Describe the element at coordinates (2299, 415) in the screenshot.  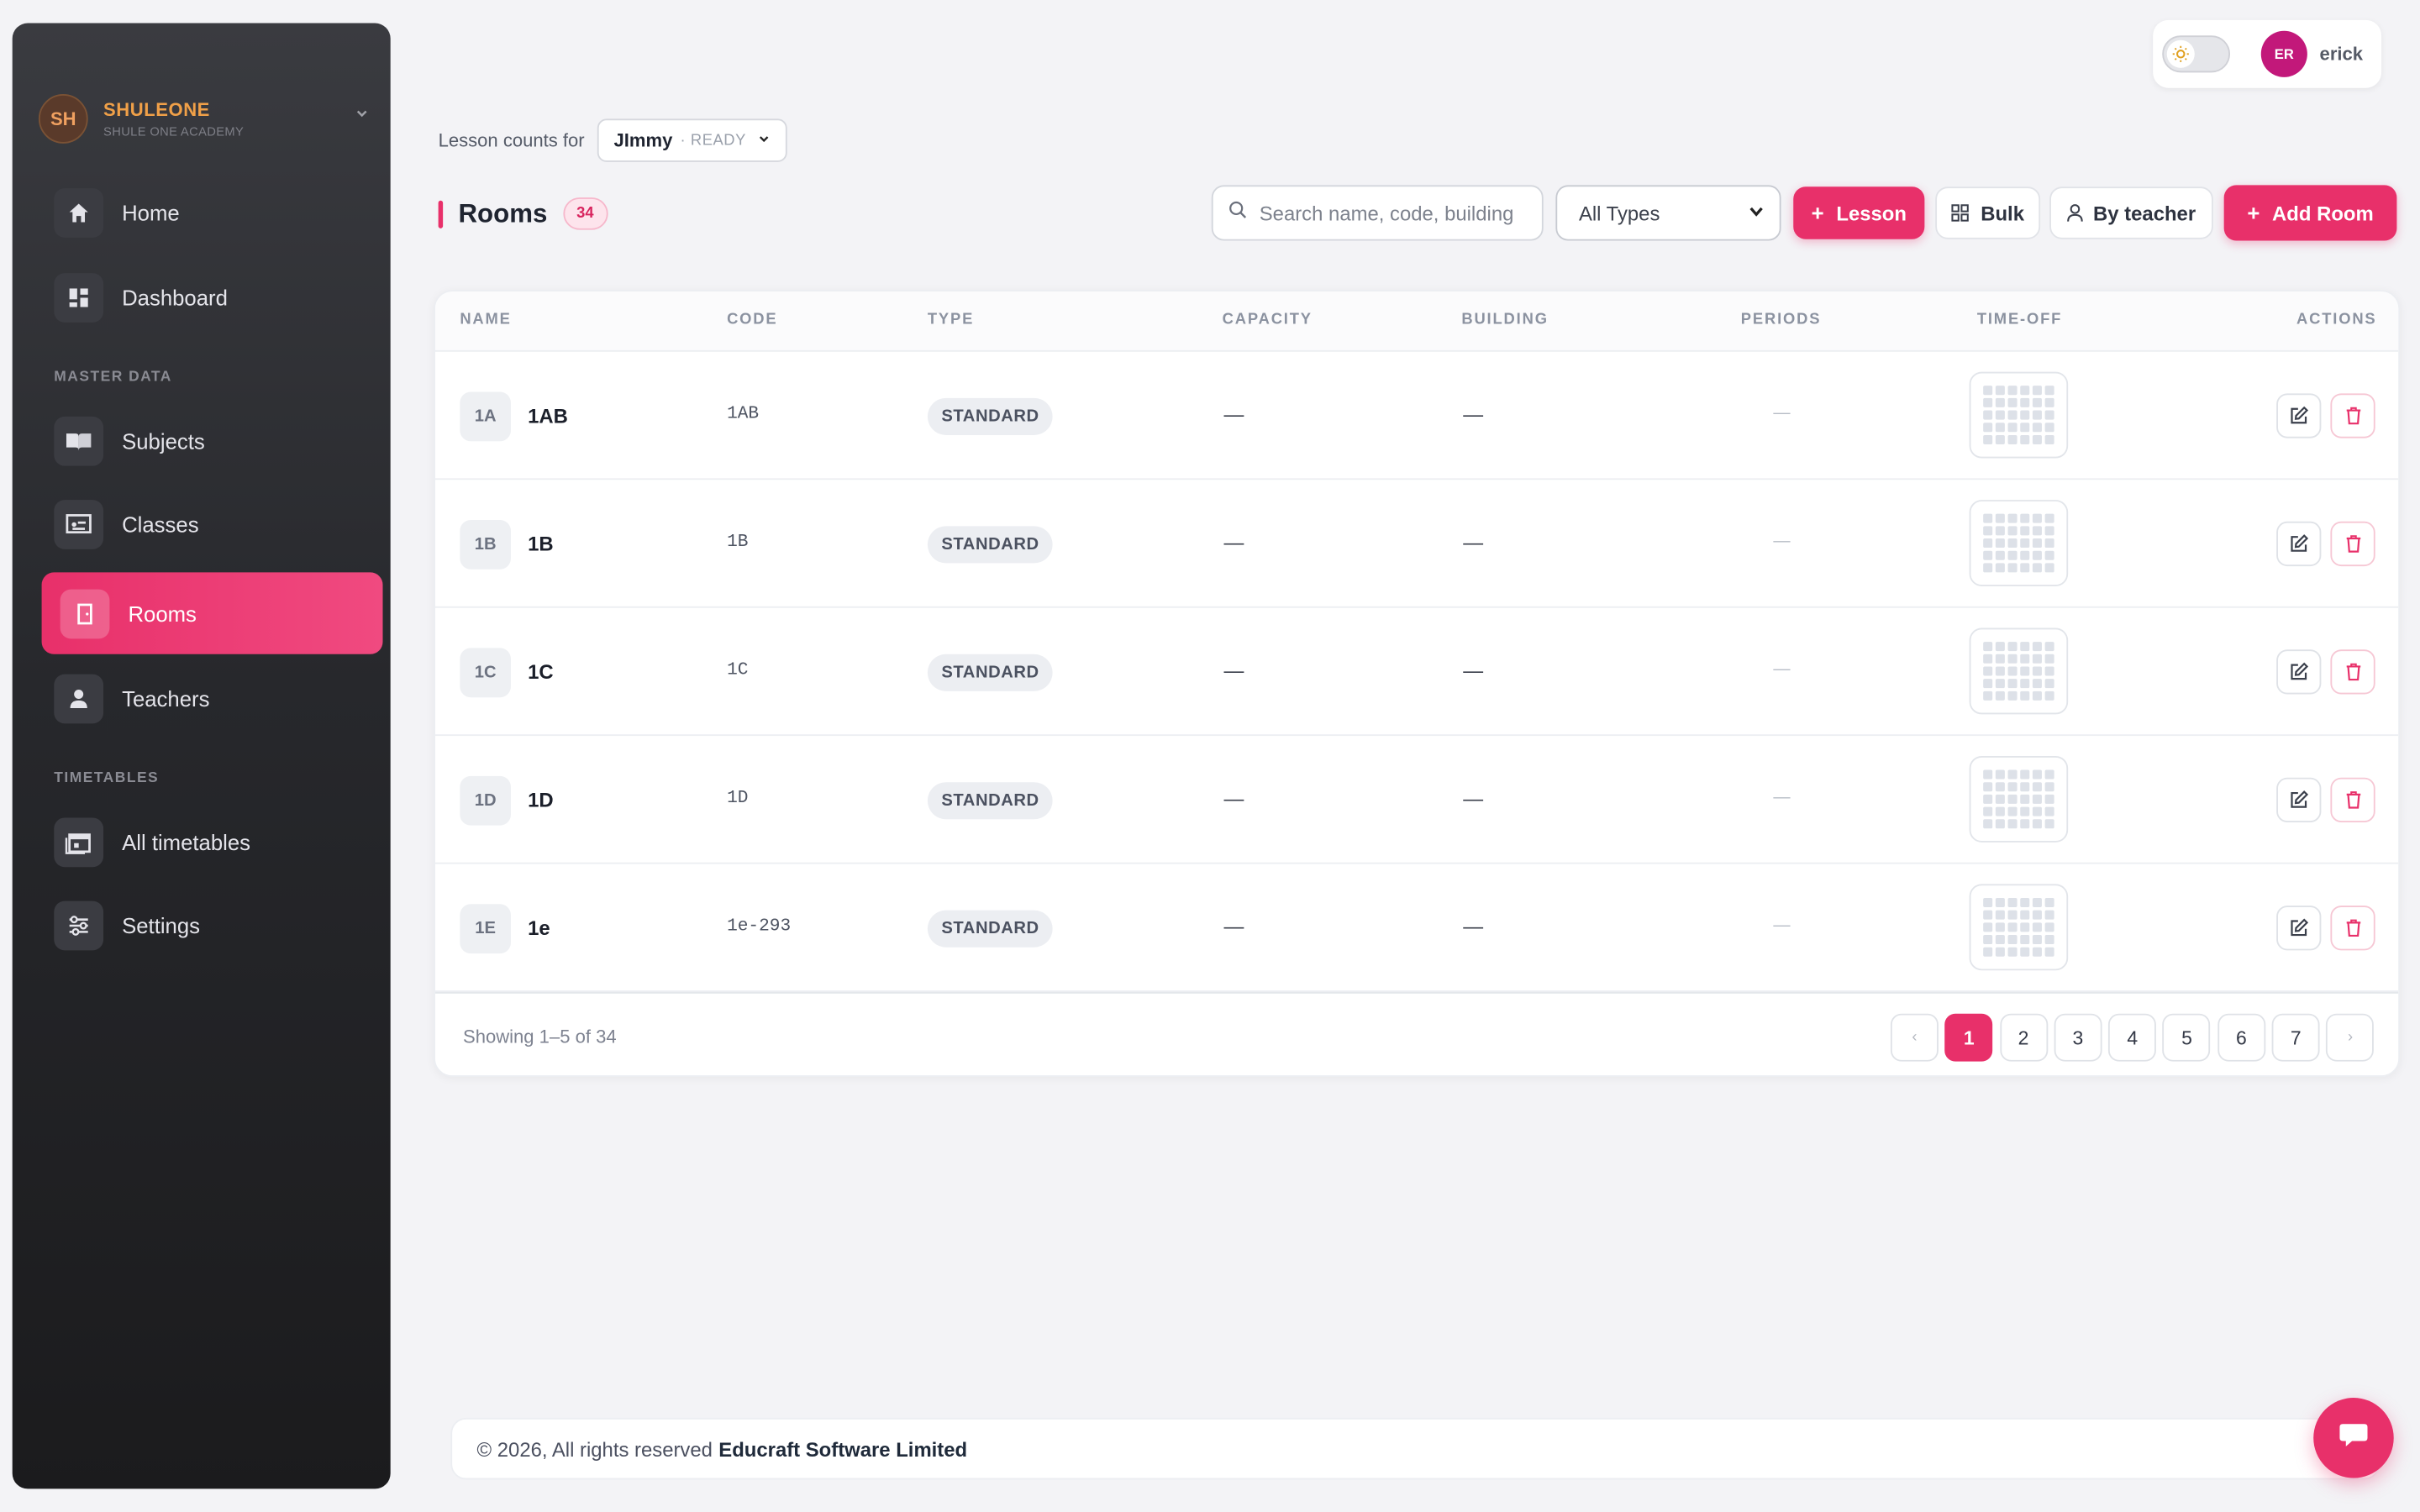
I see `edit-button` at that location.